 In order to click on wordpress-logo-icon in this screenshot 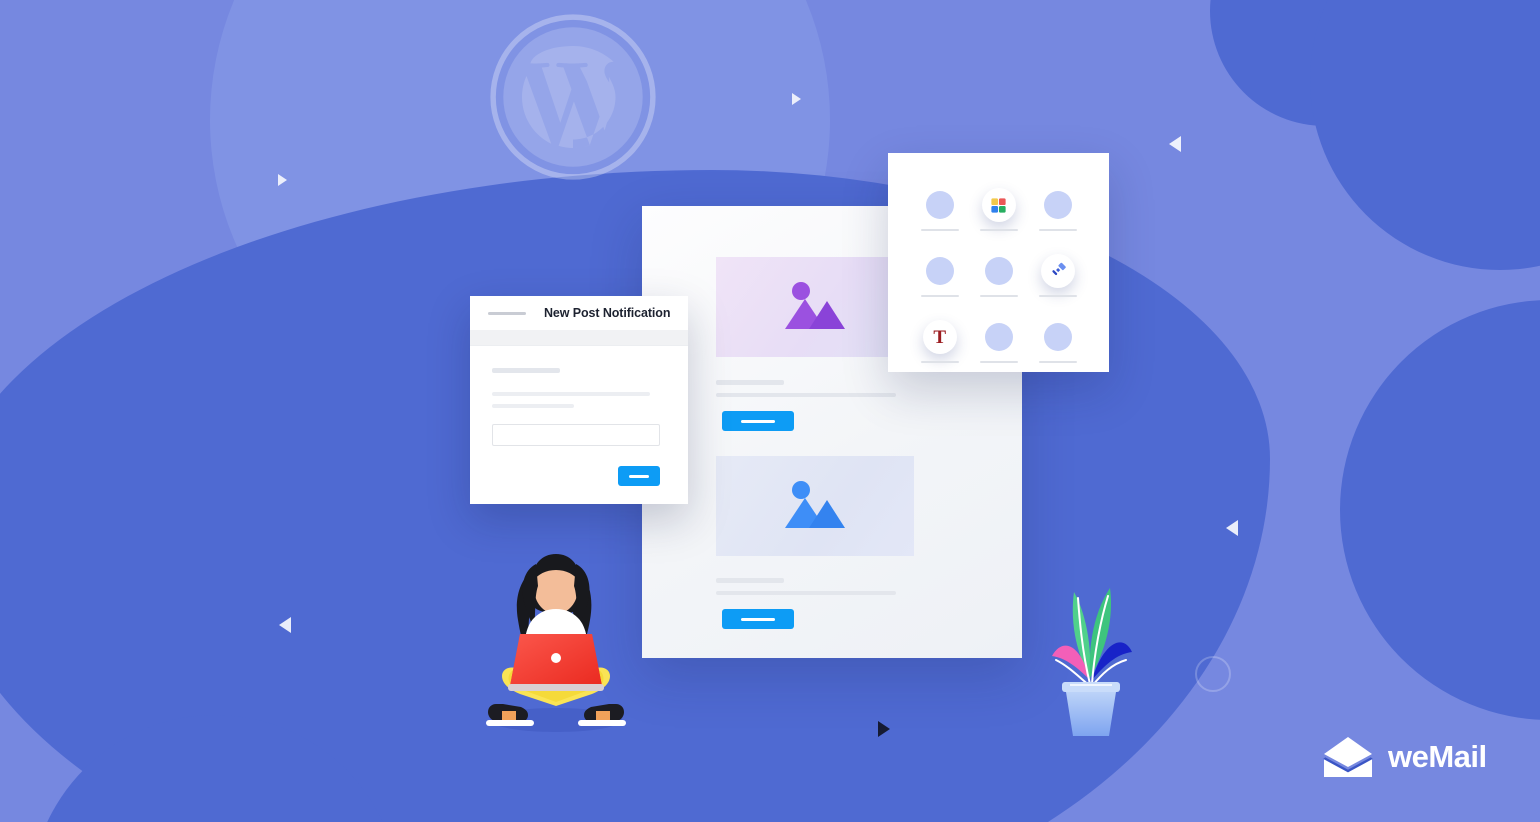, I will do `click(573, 97)`.